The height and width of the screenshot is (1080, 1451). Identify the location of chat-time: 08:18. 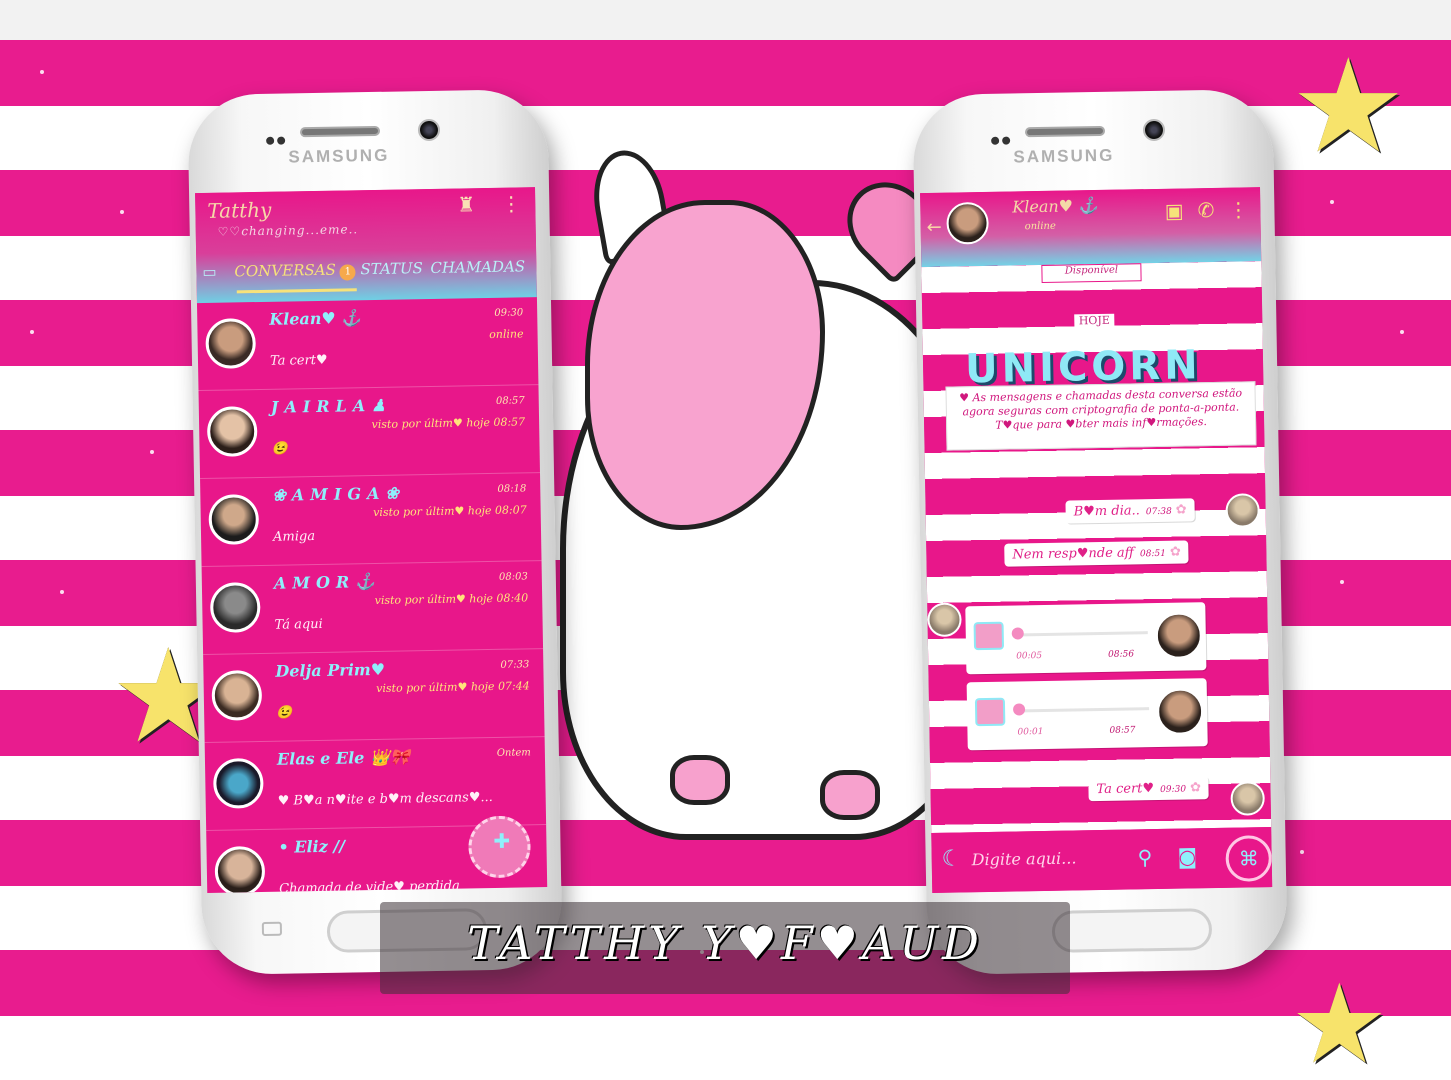
(512, 489).